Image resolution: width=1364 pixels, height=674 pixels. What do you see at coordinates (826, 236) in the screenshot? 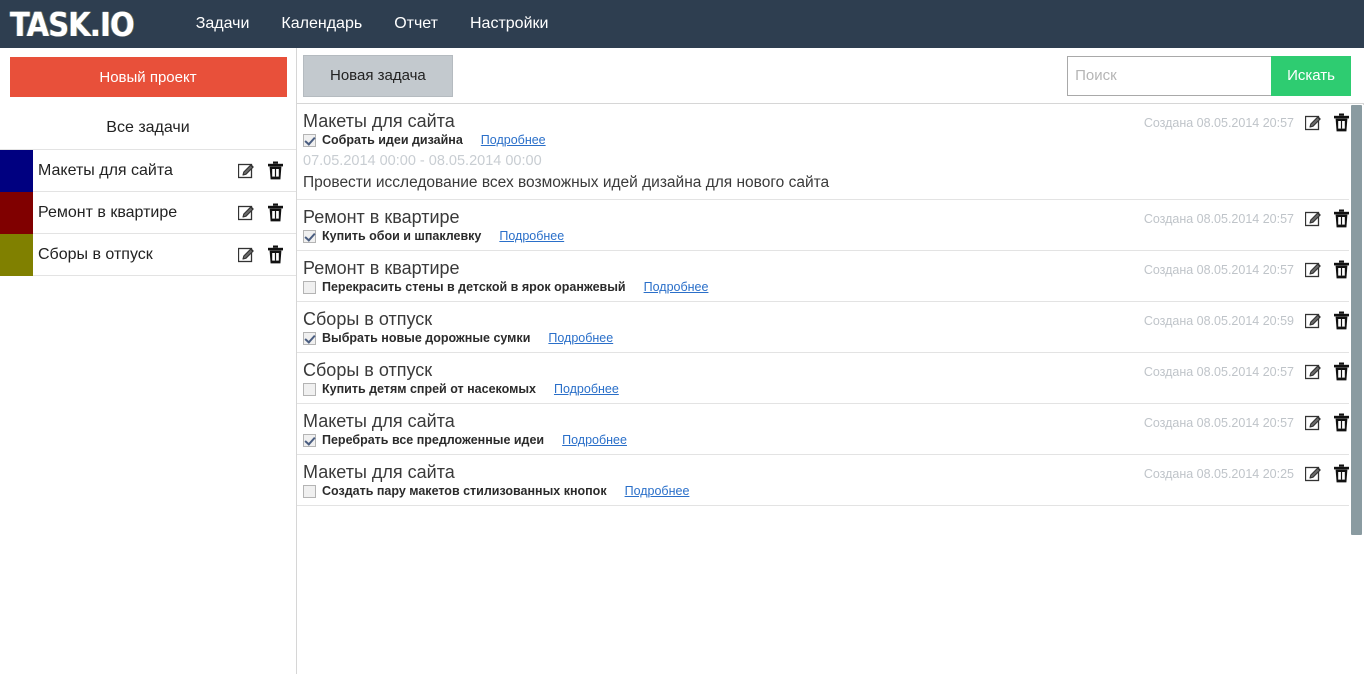
I see `task-check-row: Купить обои и шпаклевку Подробнее` at bounding box center [826, 236].